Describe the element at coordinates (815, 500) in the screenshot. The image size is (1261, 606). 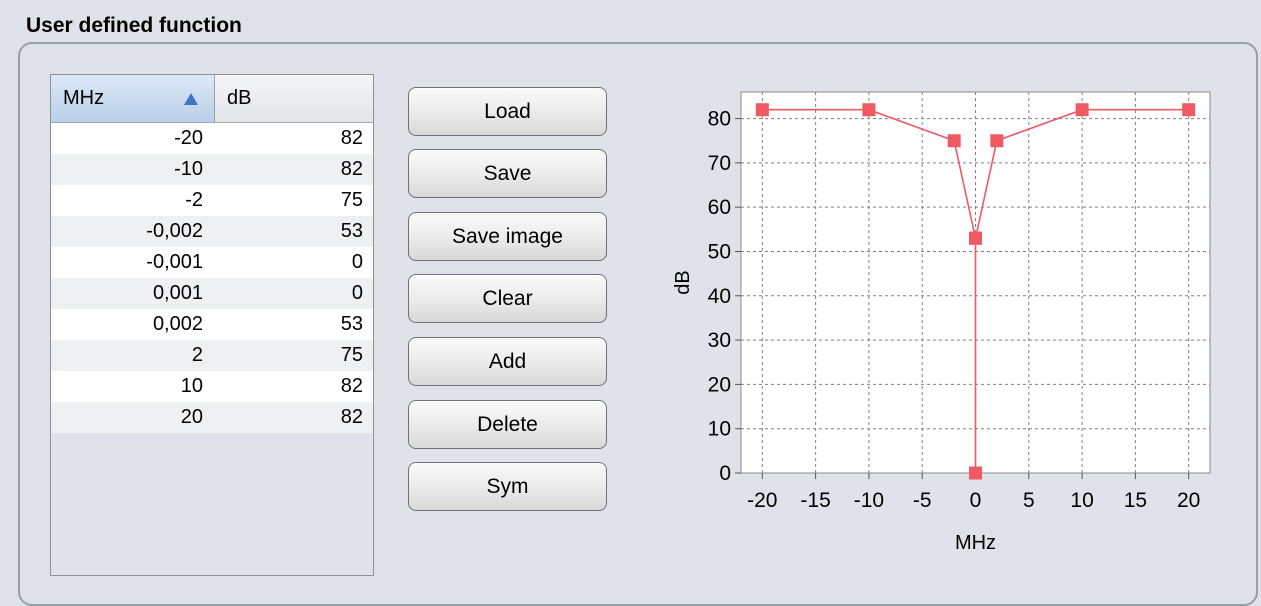
I see `x-tick-label: -15` at that location.